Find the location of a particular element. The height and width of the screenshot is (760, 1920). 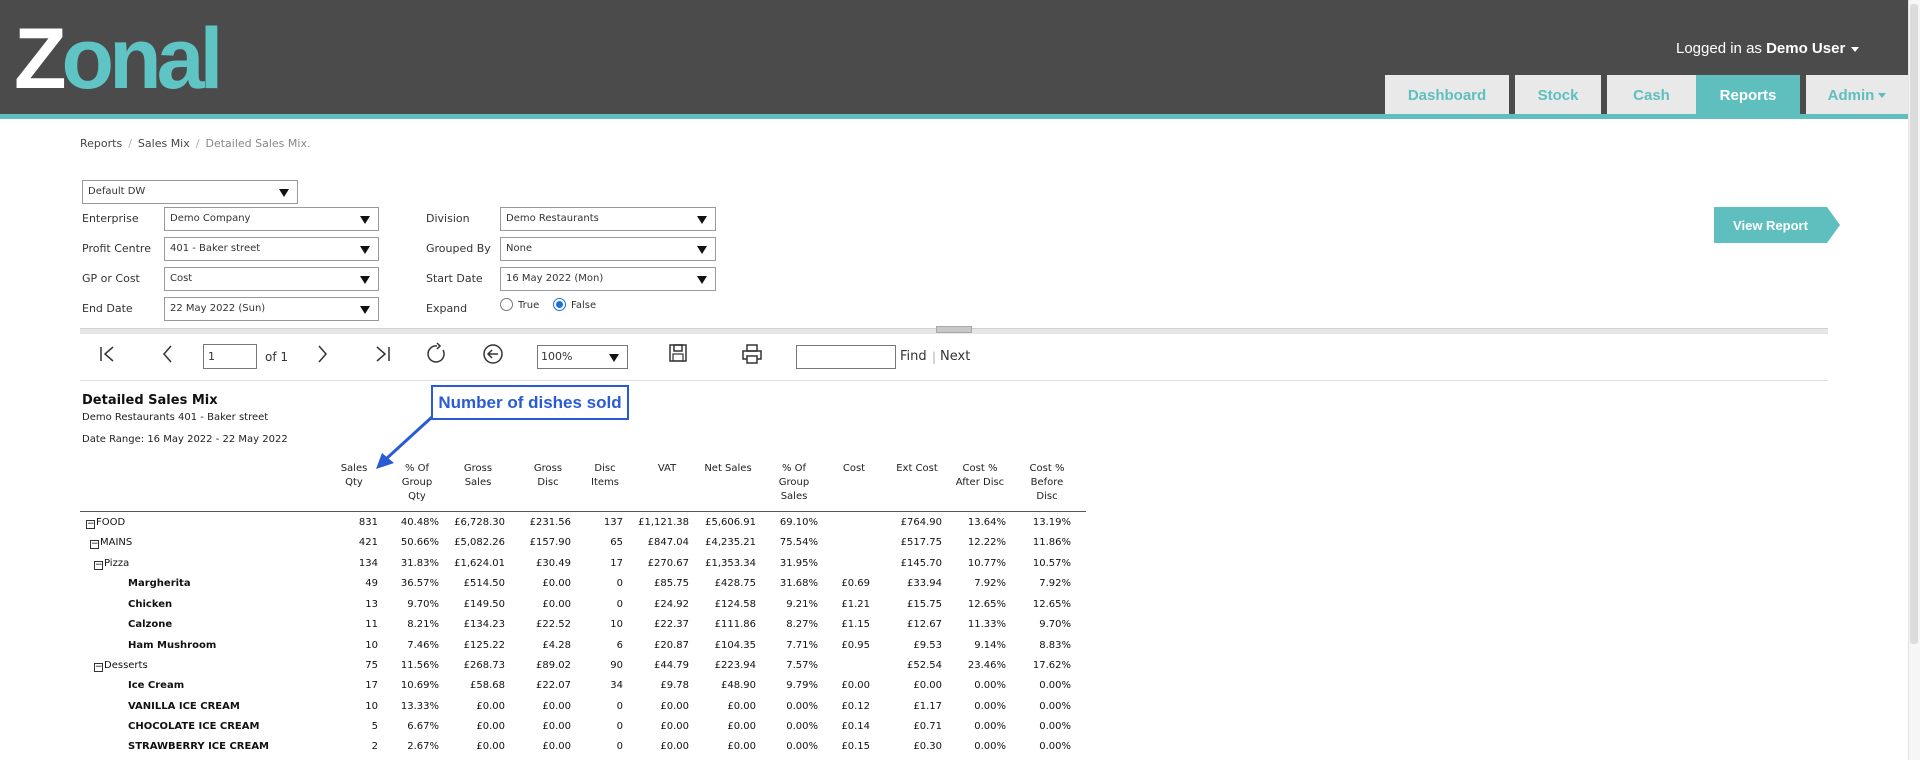

division-select: Demo Restaurants is located at coordinates (608, 219).